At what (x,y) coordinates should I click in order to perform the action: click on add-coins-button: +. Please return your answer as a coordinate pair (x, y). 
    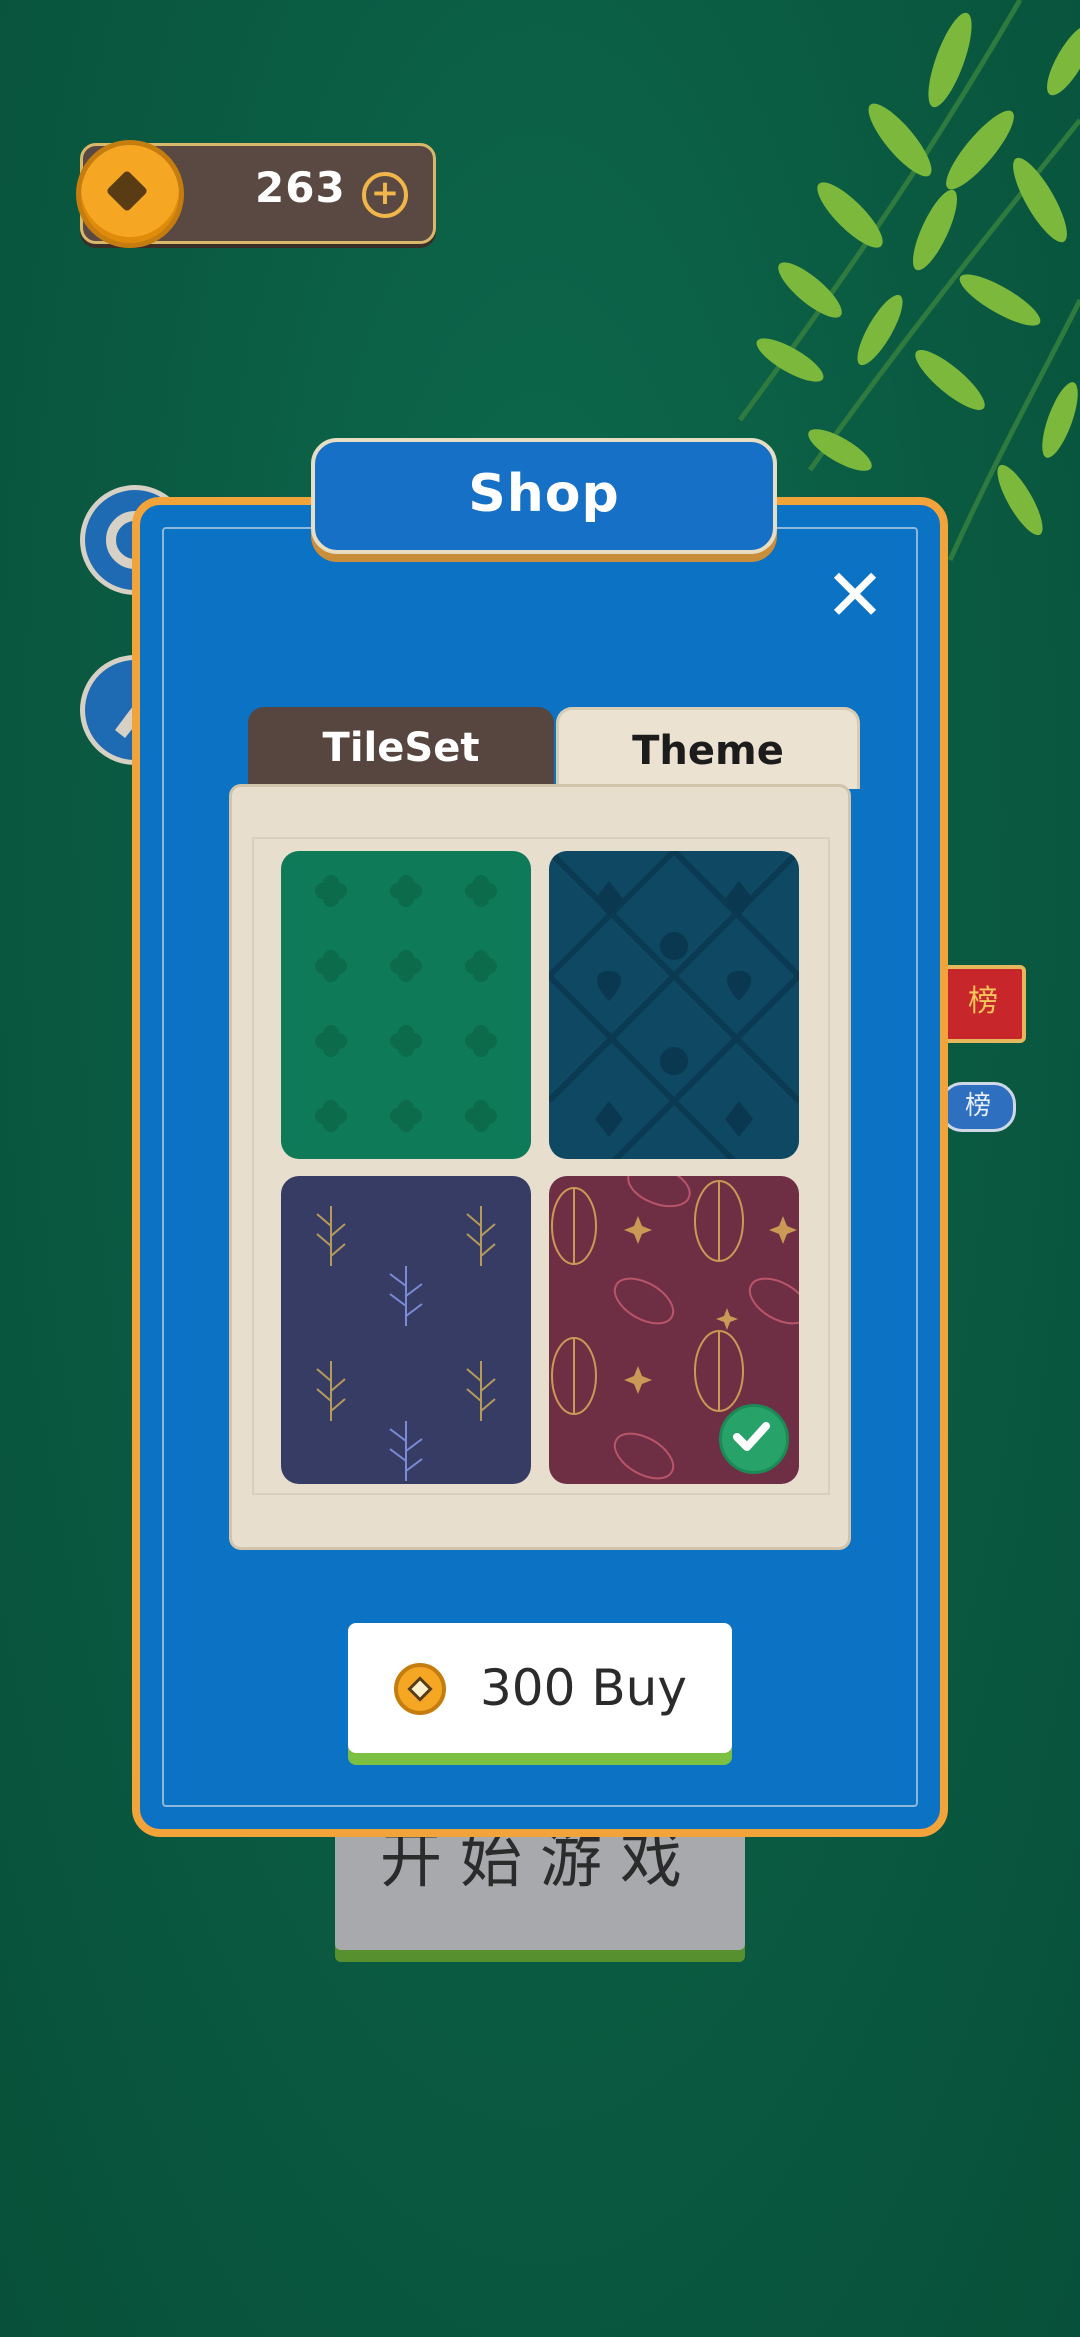
    Looking at the image, I should click on (385, 195).